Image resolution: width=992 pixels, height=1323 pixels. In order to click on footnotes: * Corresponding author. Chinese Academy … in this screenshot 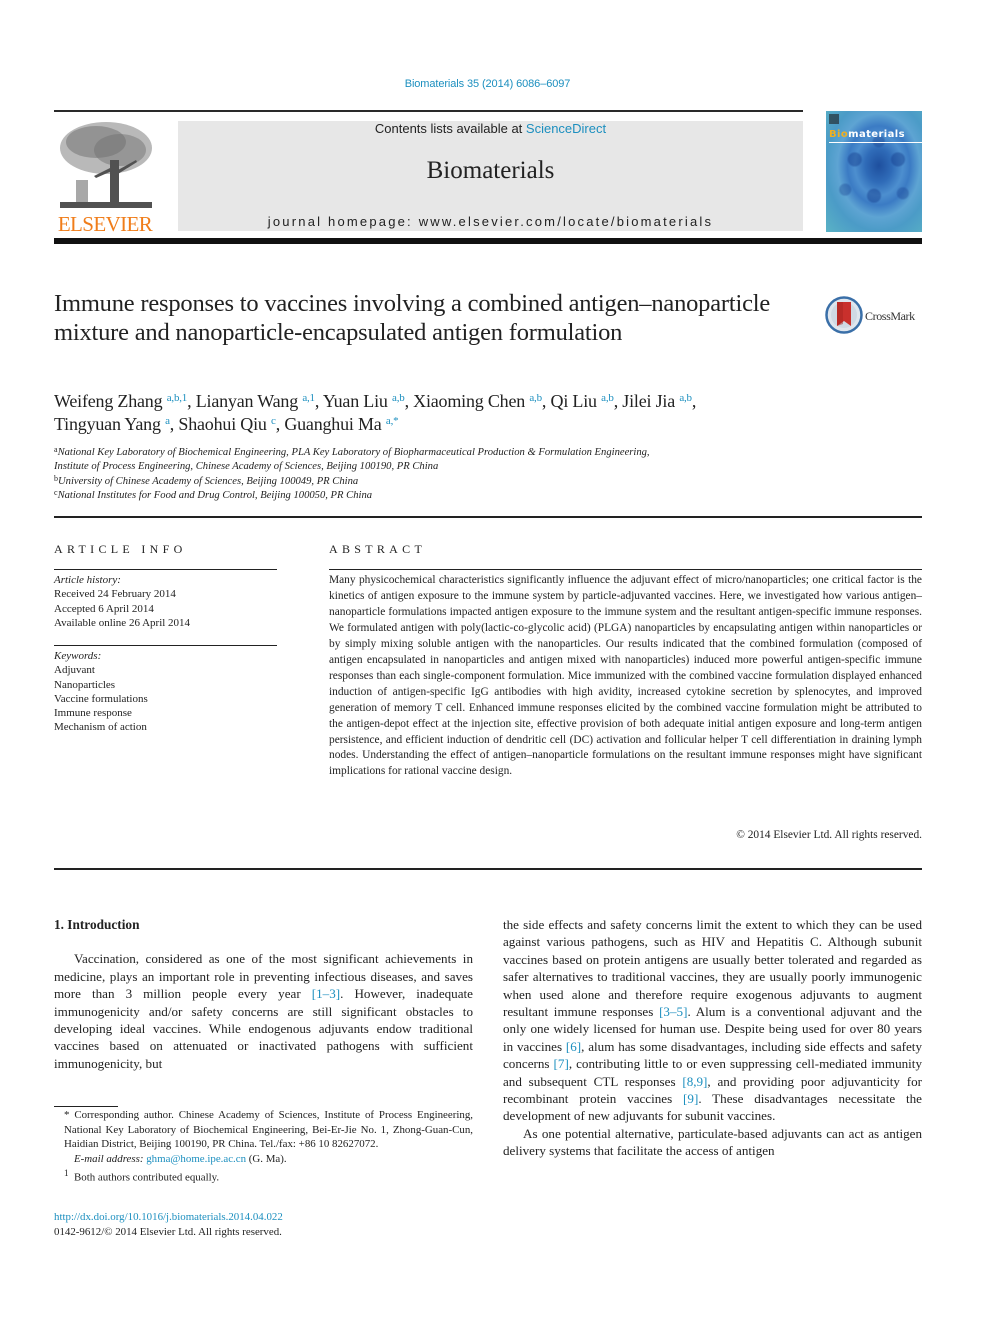, I will do `click(263, 1146)`.